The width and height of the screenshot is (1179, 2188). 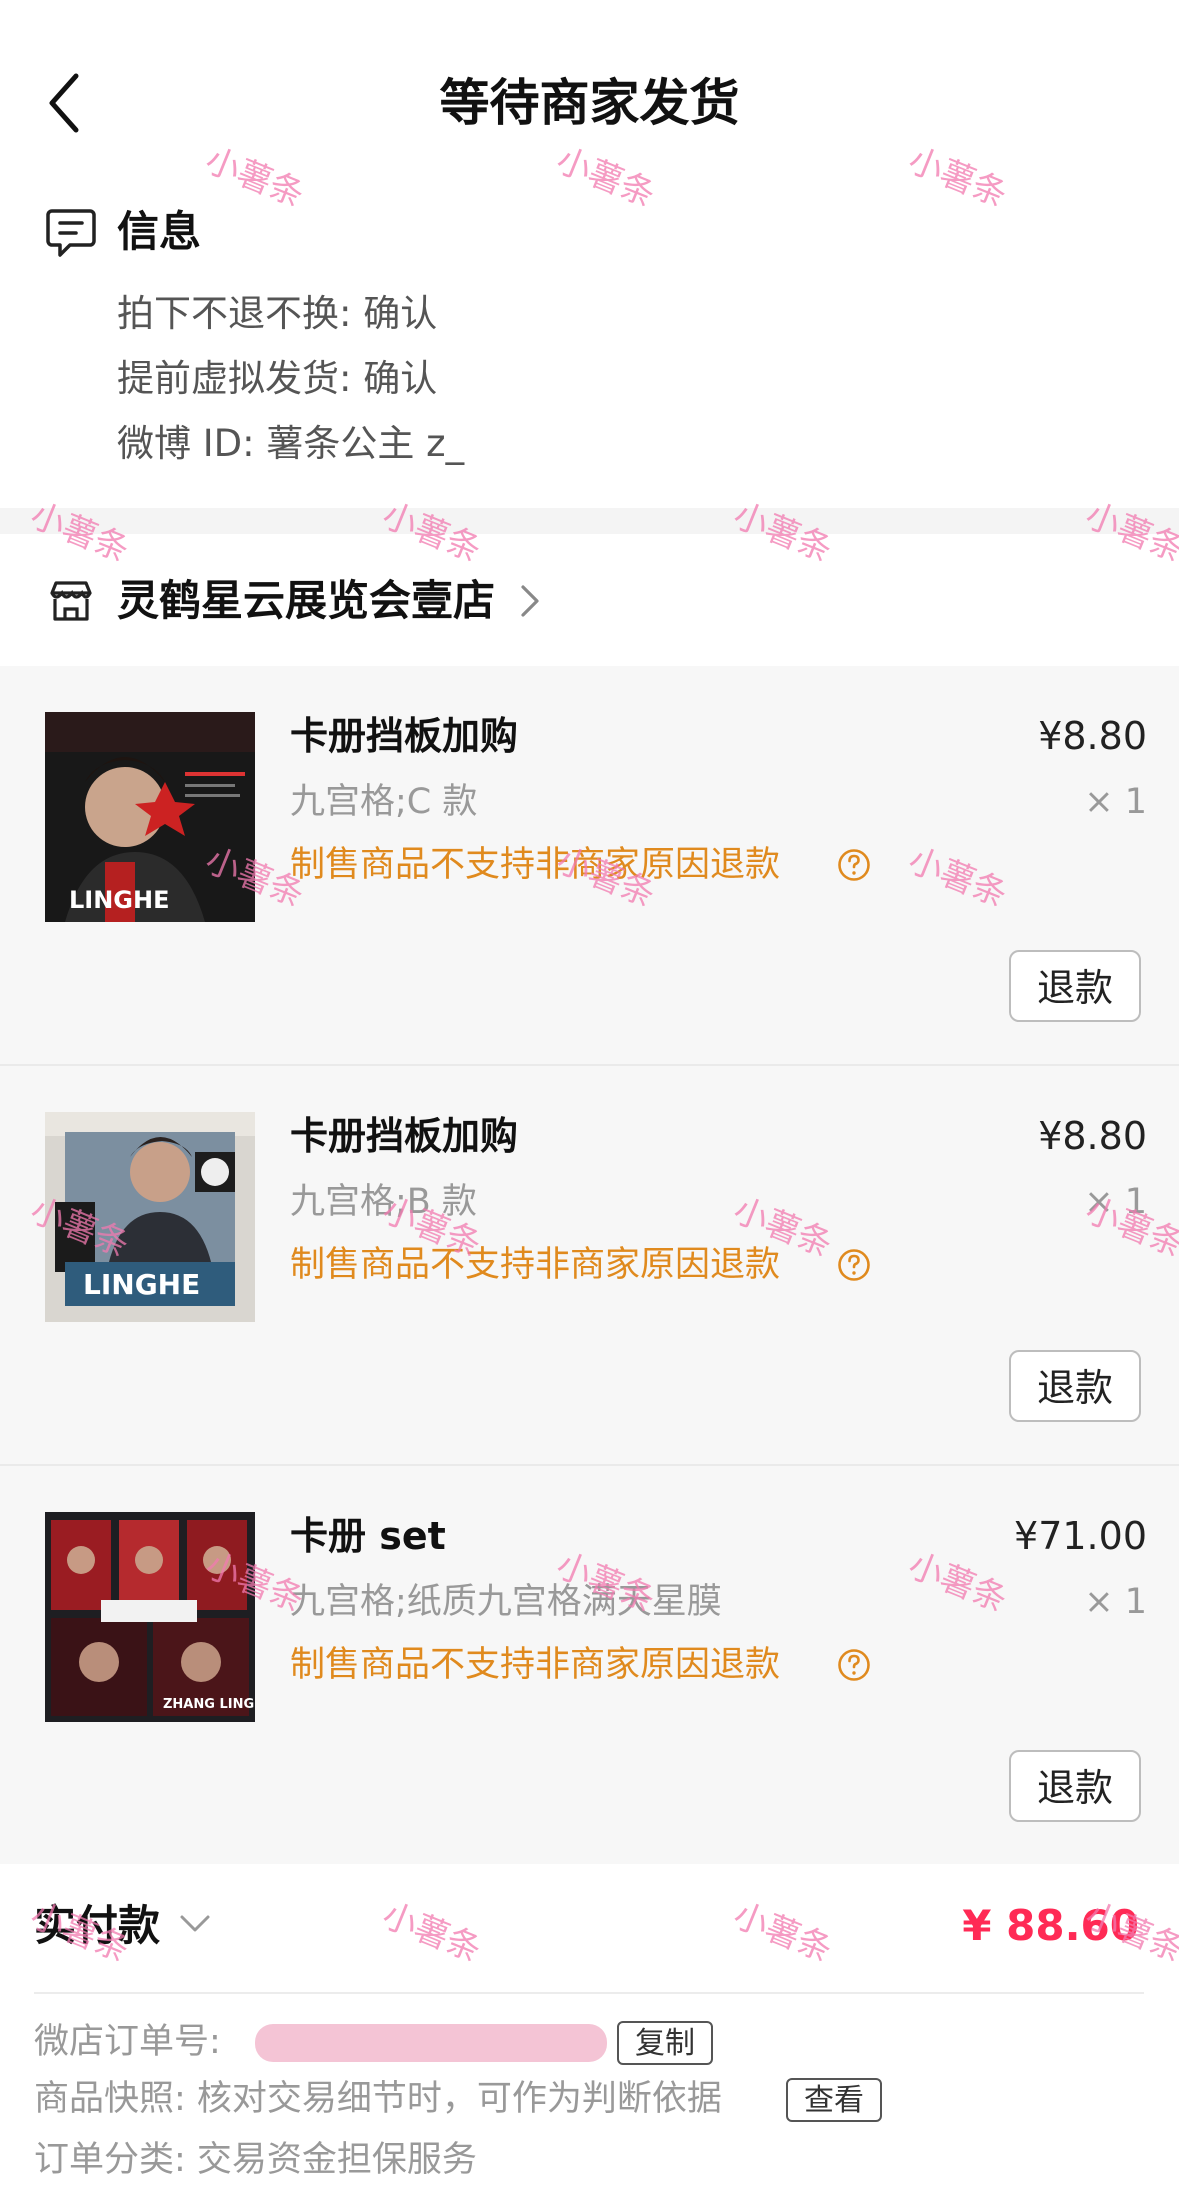 What do you see at coordinates (383, 1202) in the screenshot?
I see `product-spec: 九宫格;B 款` at bounding box center [383, 1202].